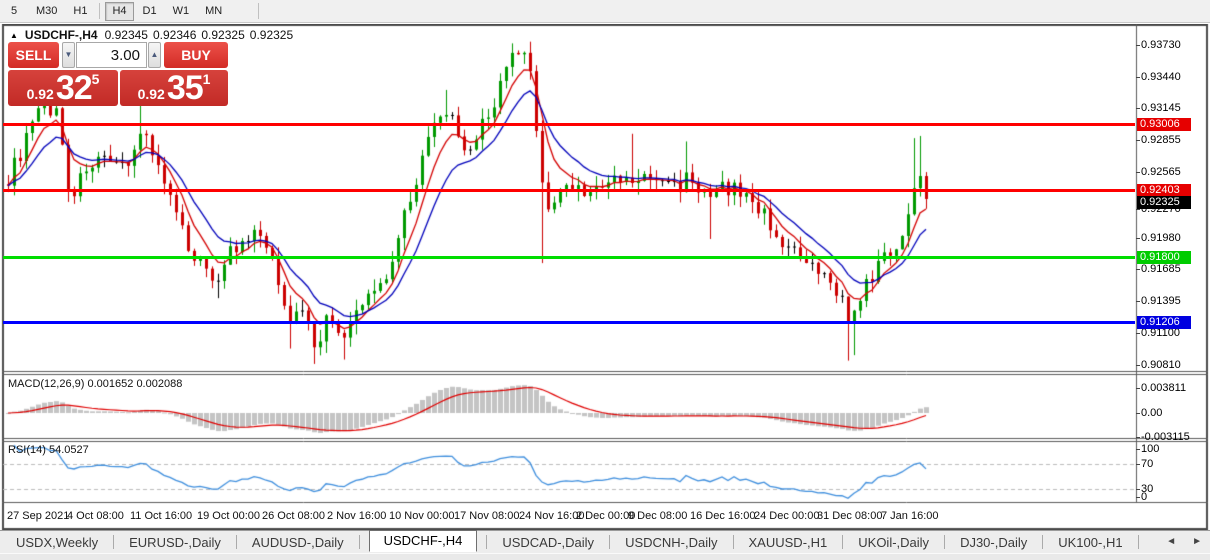 This screenshot has width=1210, height=560. I want to click on date-tick-label: 16 Dec 16:00, so click(723, 516).